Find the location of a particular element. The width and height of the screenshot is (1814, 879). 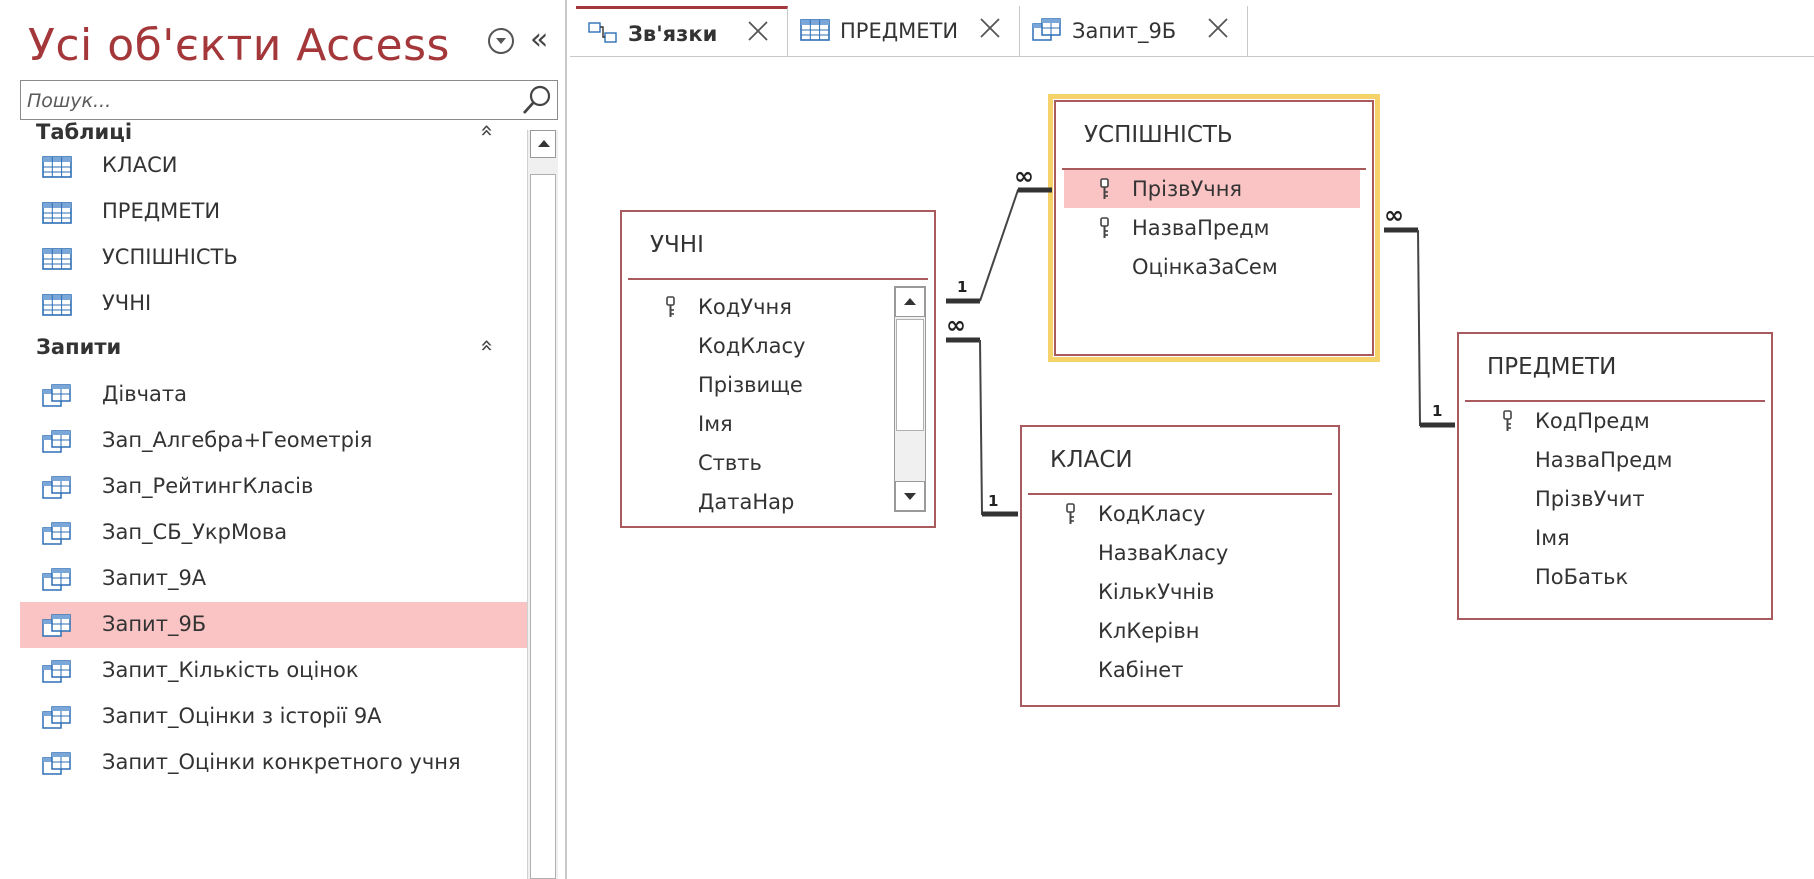

relationship-lines: 1 ∞ ∞ 1 ∞ 1 is located at coordinates (1200, 339).